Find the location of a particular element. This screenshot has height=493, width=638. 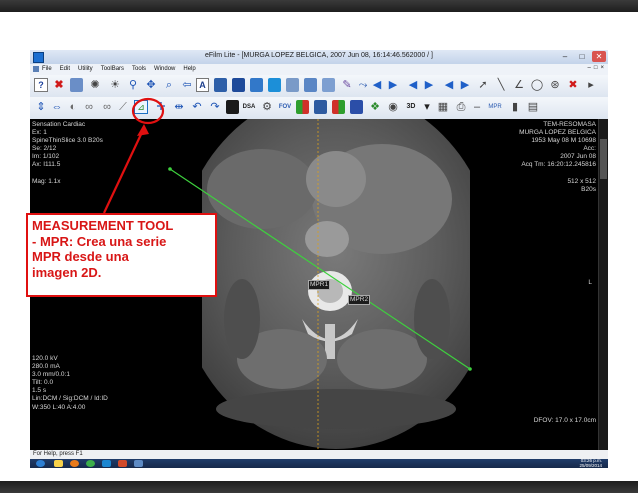

orientation-left-label: L is located at coordinates (590, 282).